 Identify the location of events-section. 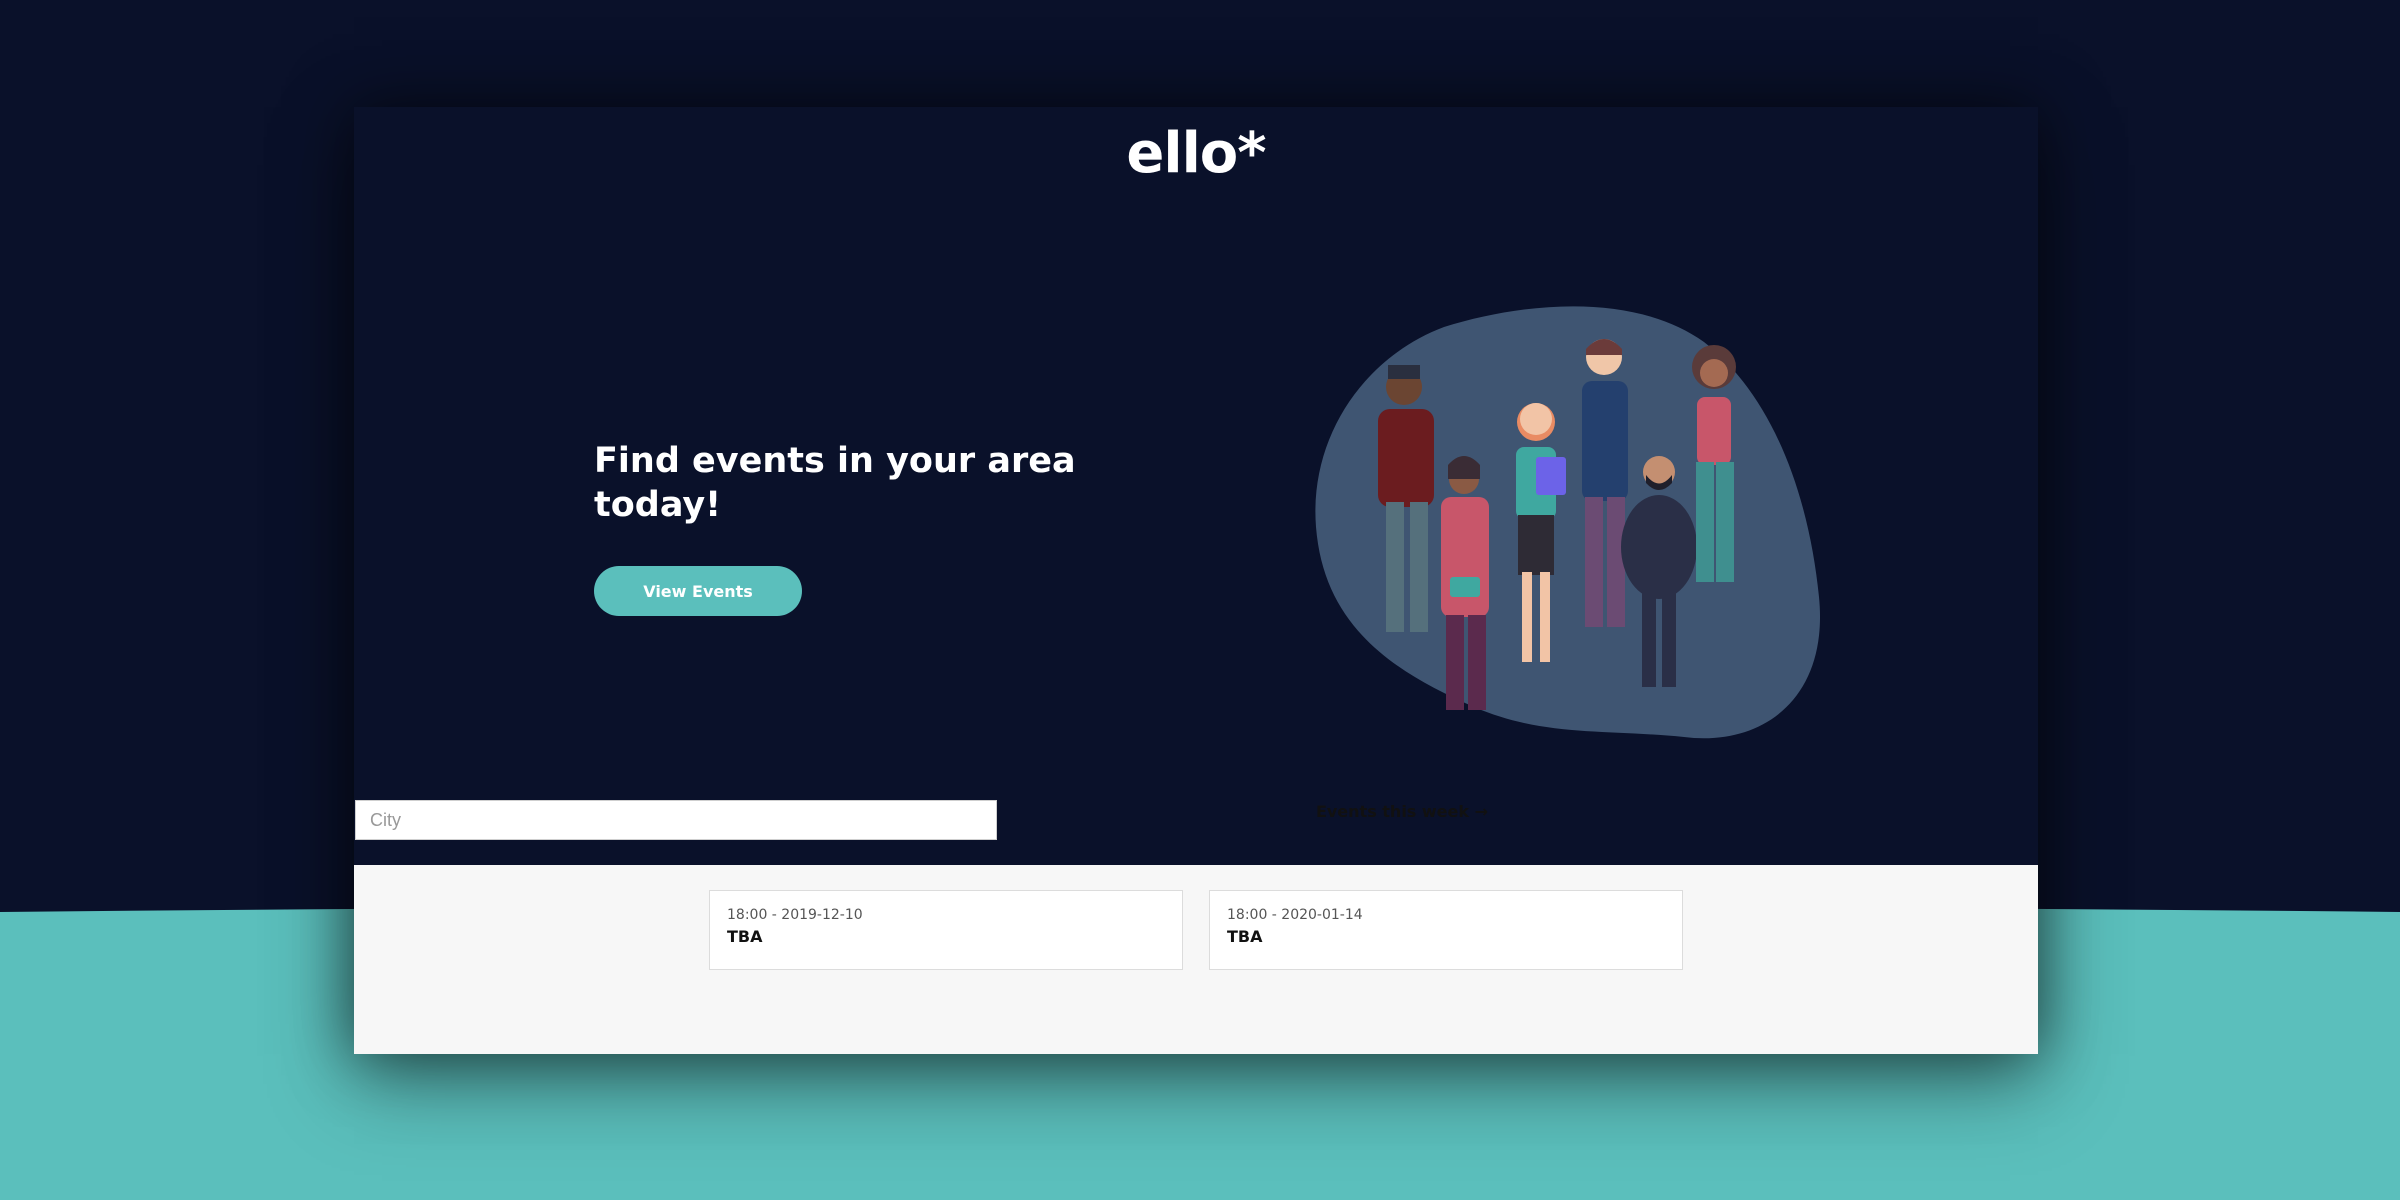
(1196, 959).